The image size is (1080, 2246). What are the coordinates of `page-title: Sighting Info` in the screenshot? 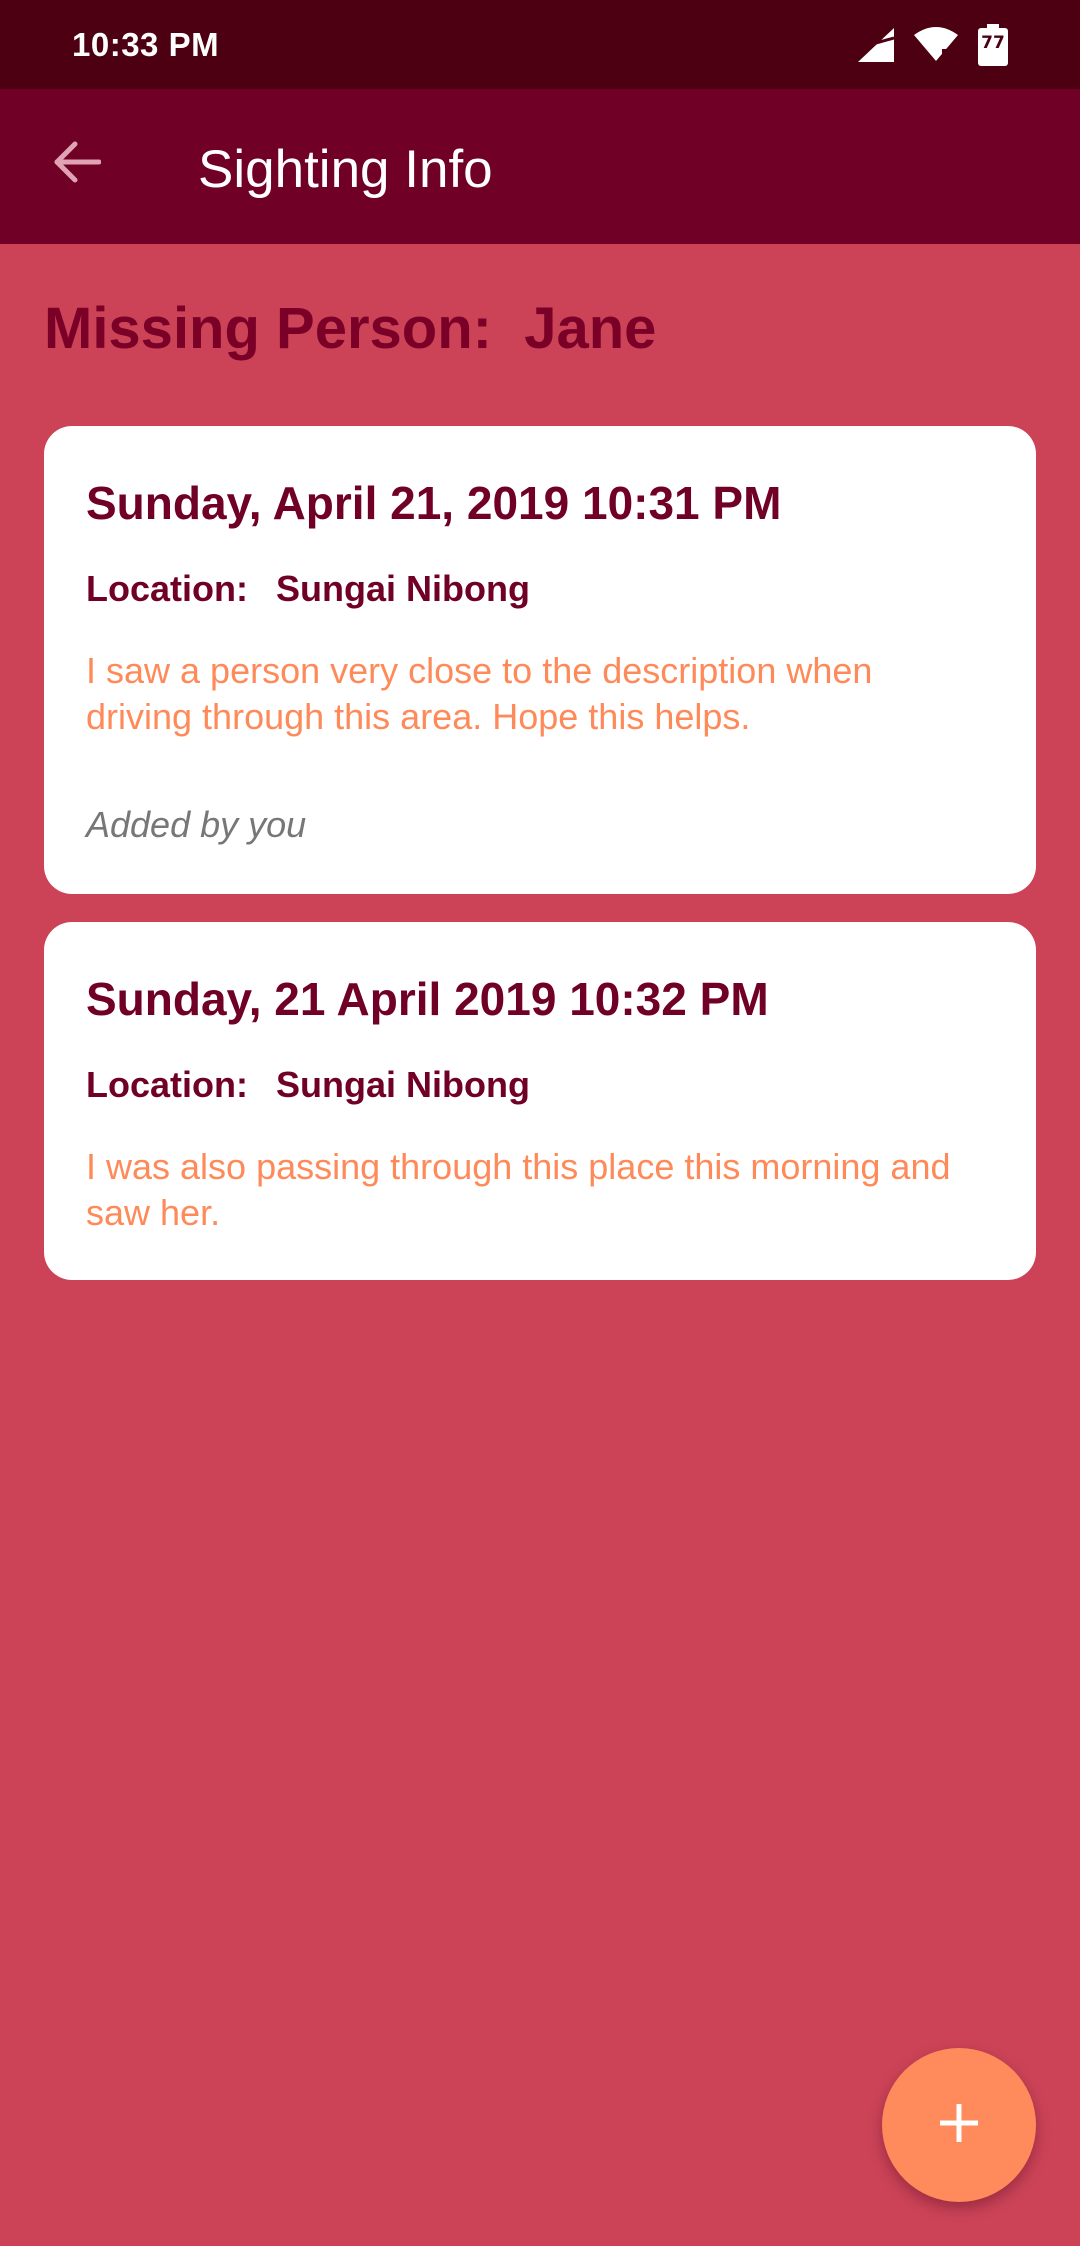 It's located at (345, 169).